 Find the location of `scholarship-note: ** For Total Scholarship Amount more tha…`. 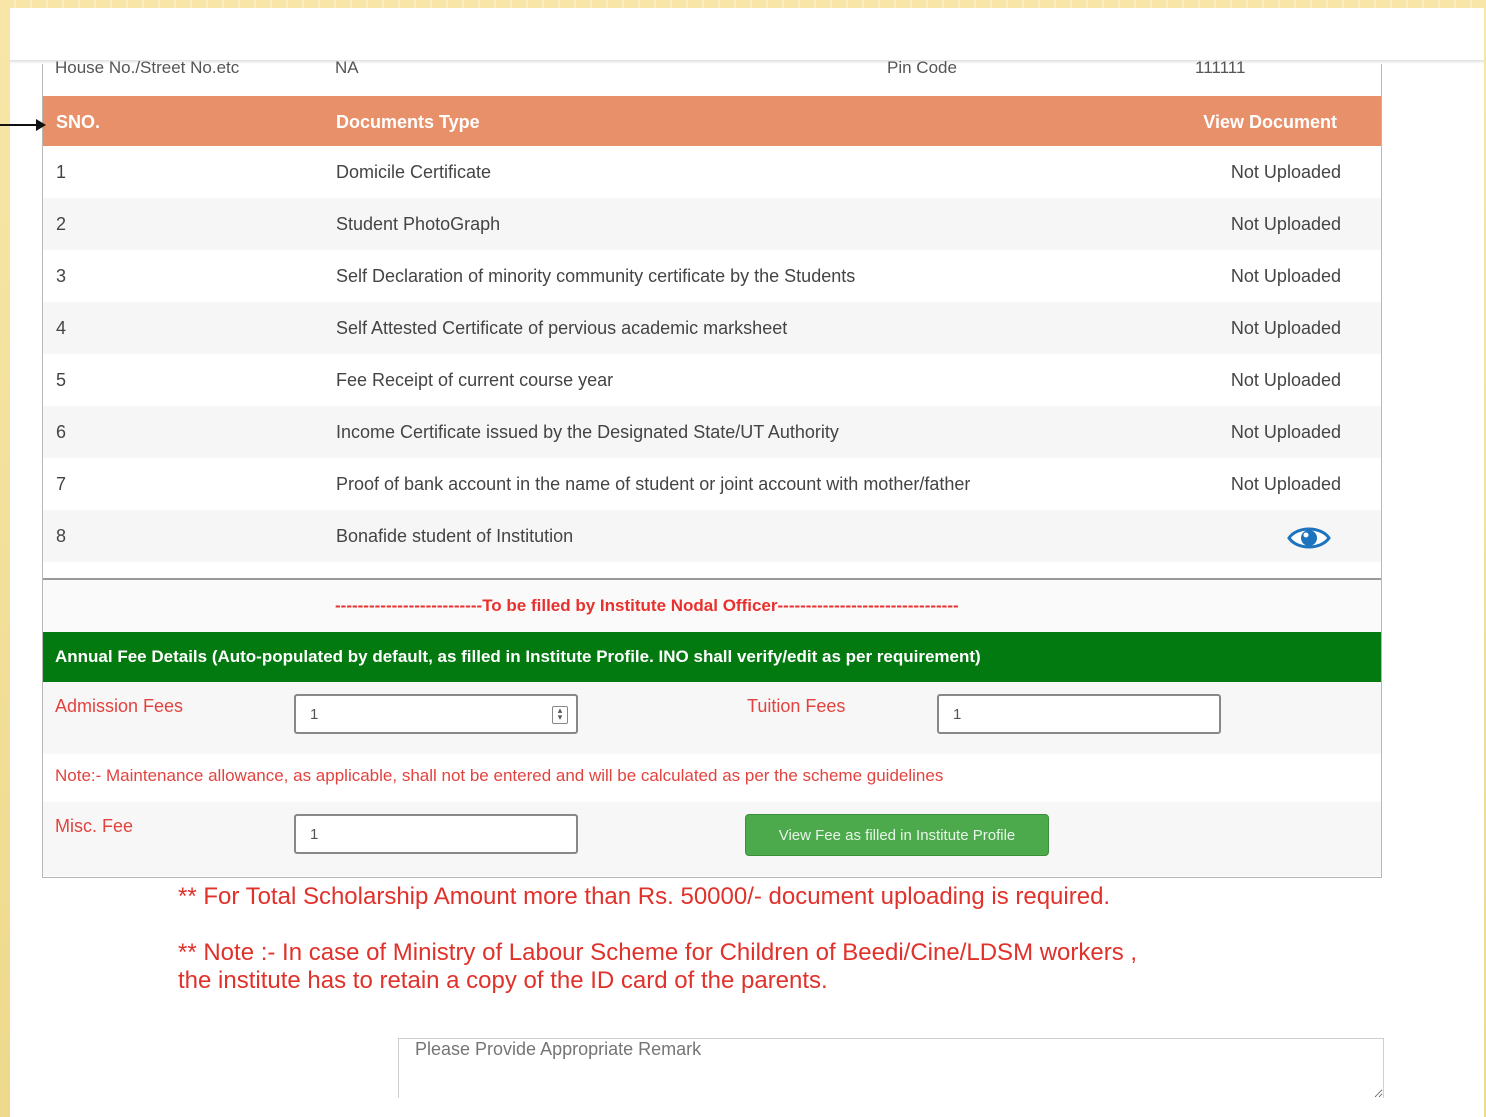

scholarship-note: ** For Total Scholarship Amount more tha… is located at coordinates (644, 896).